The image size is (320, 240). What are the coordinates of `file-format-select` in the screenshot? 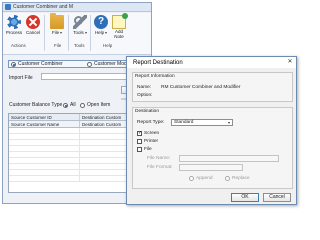 It's located at (211, 167).